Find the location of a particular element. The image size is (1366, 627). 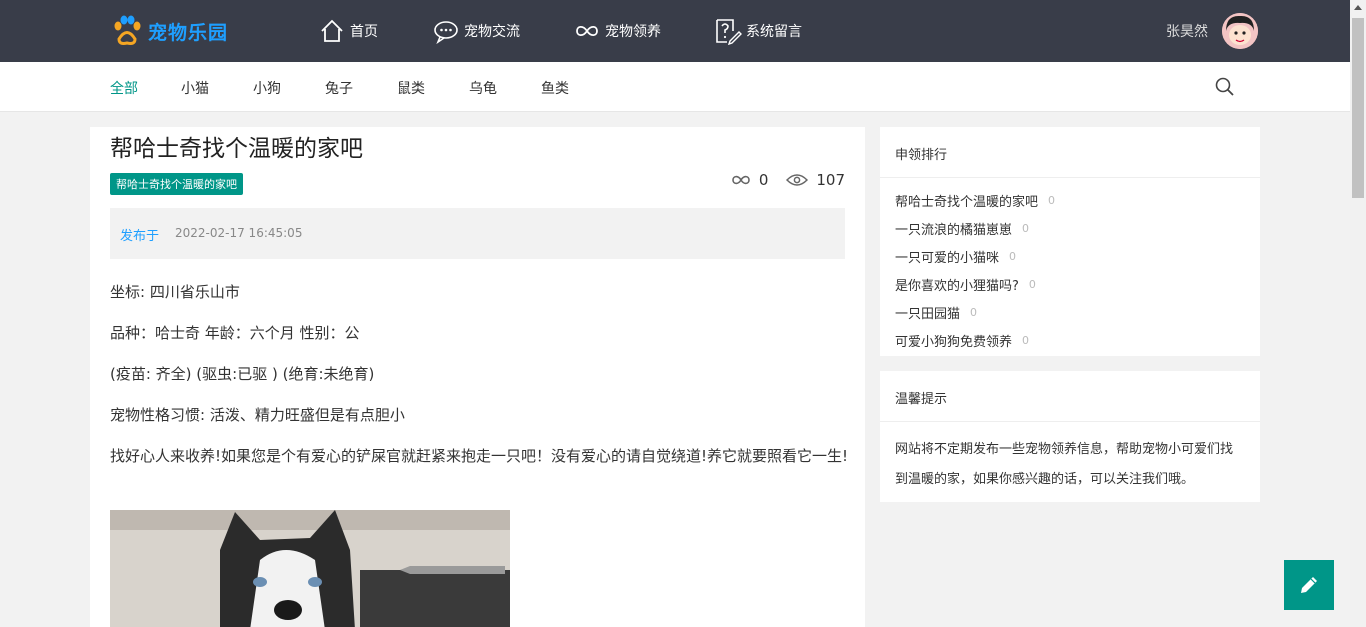

category-rabbit: 兔子 is located at coordinates (339, 88).